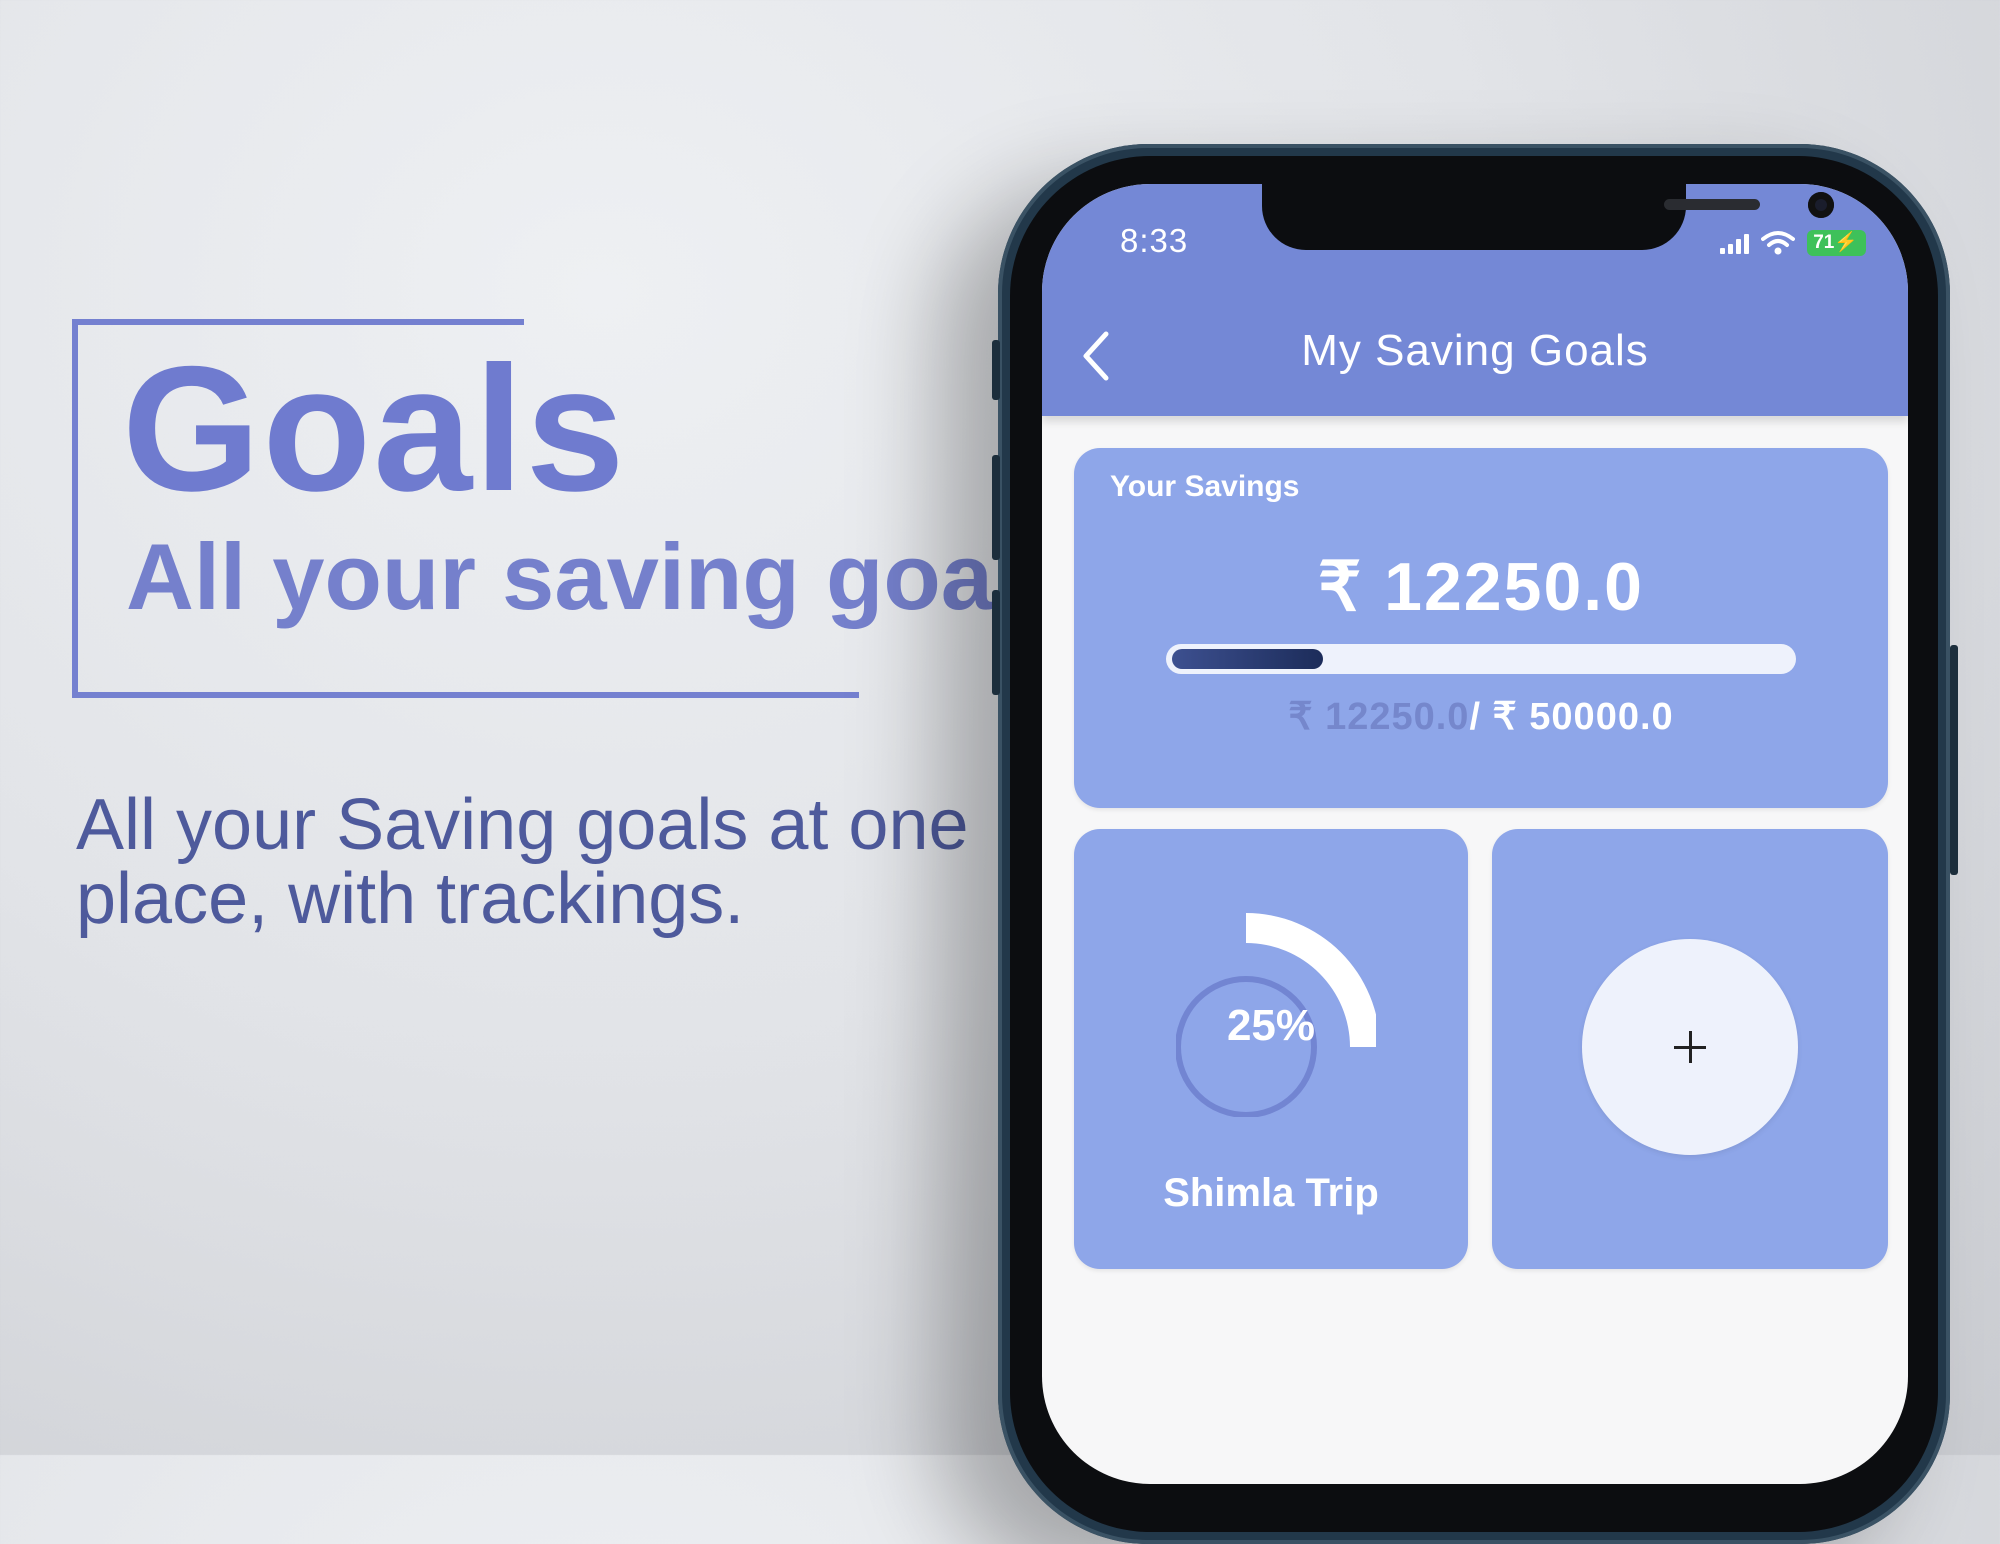 The width and height of the screenshot is (2000, 1544). What do you see at coordinates (1379, 717) in the screenshot?
I see `savings-current: ₹ 12250.0` at bounding box center [1379, 717].